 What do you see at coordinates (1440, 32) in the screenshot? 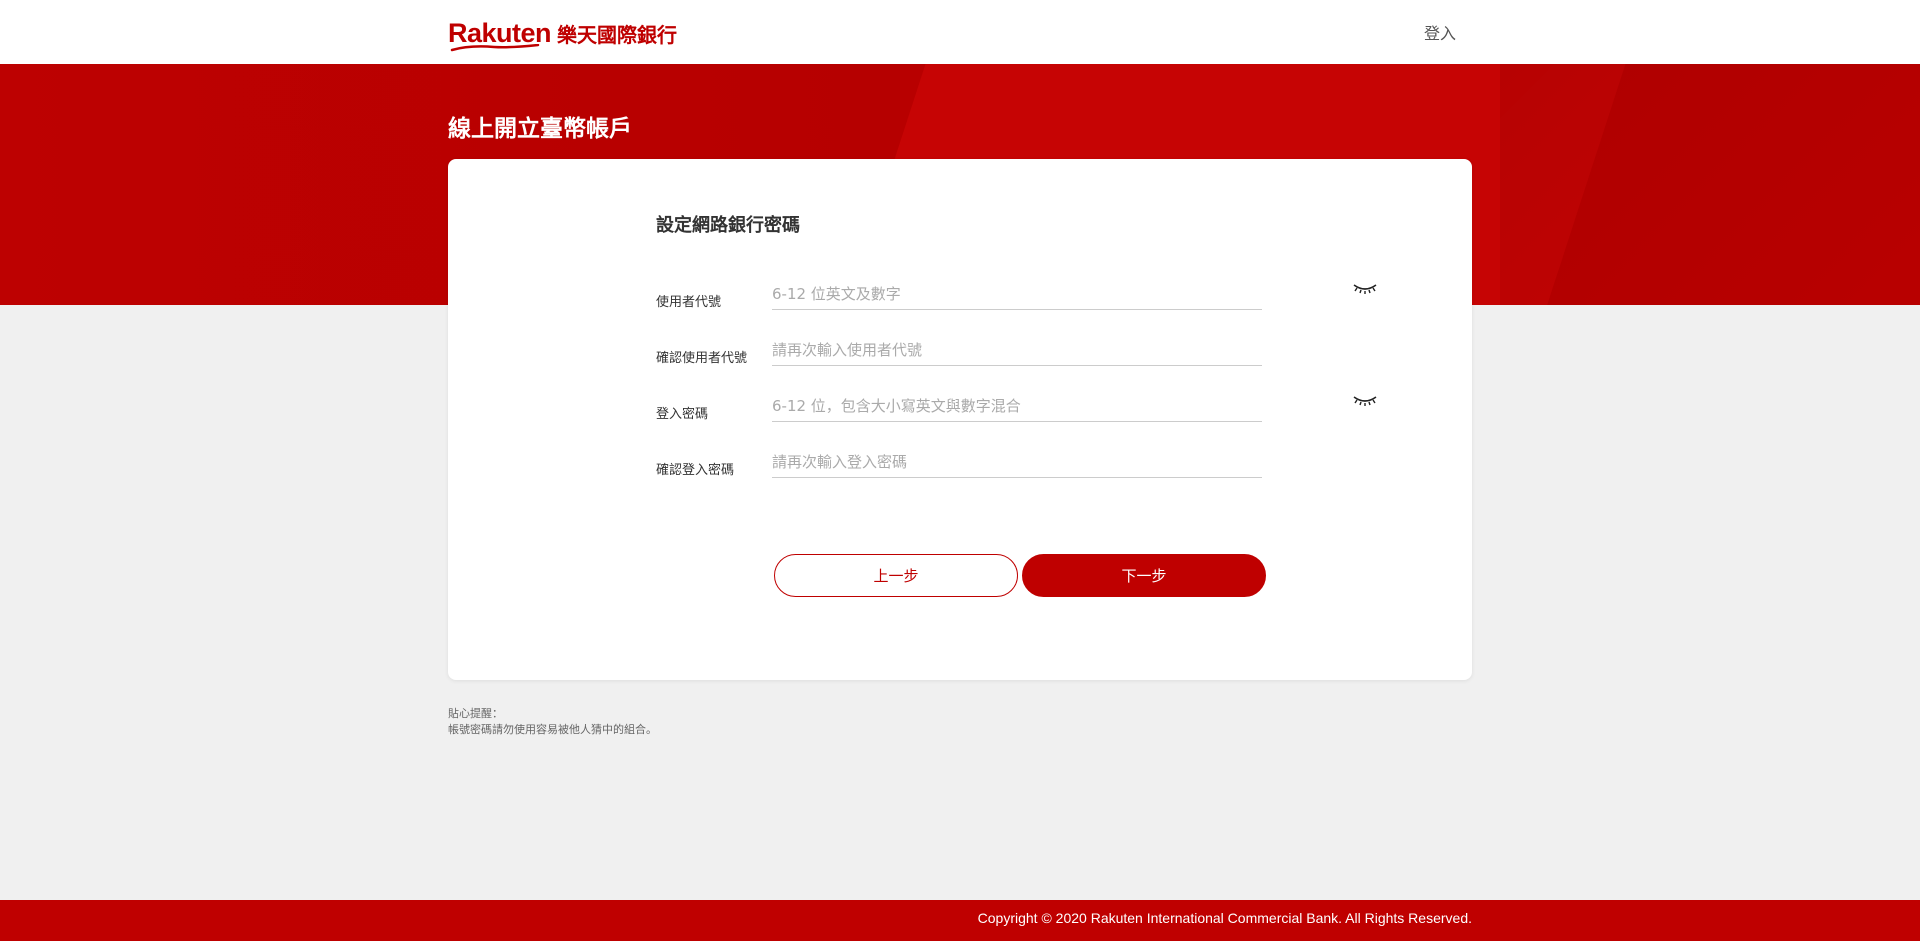
I see `login-link: 登入` at bounding box center [1440, 32].